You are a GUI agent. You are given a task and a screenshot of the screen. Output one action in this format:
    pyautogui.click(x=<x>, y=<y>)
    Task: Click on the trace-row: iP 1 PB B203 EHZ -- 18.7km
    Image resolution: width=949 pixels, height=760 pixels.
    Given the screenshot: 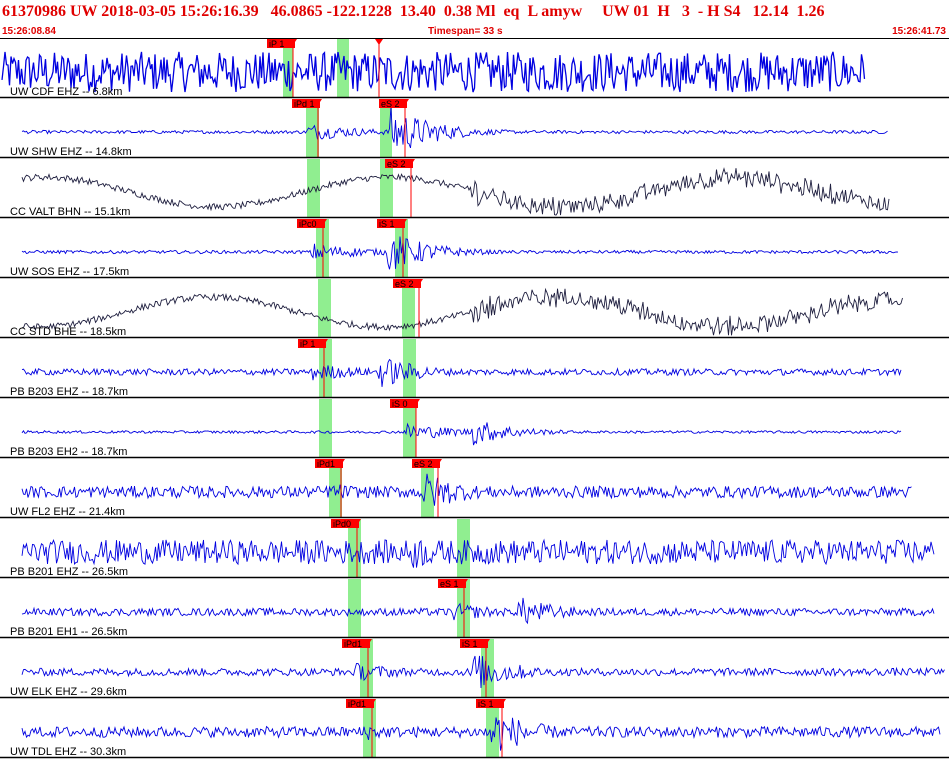 What is the action you would take?
    pyautogui.click(x=474, y=369)
    